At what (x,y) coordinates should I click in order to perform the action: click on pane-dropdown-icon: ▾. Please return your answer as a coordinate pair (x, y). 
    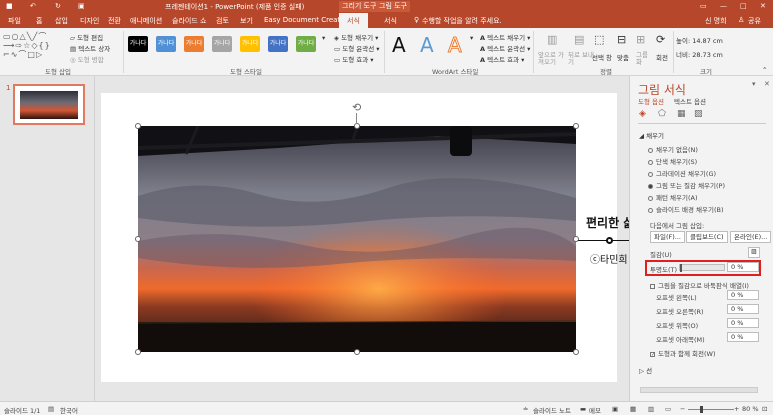
    Looking at the image, I should click on (754, 84).